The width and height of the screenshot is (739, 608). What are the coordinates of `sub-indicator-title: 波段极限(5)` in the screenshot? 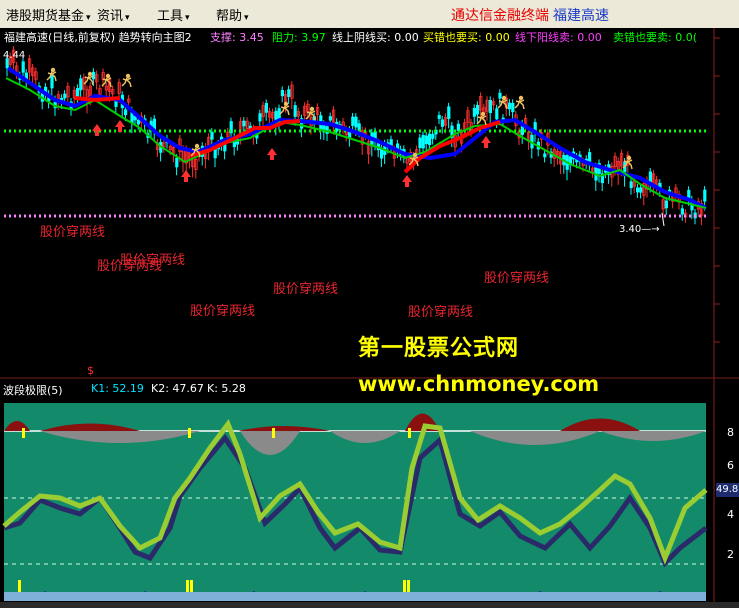 It's located at (33, 390).